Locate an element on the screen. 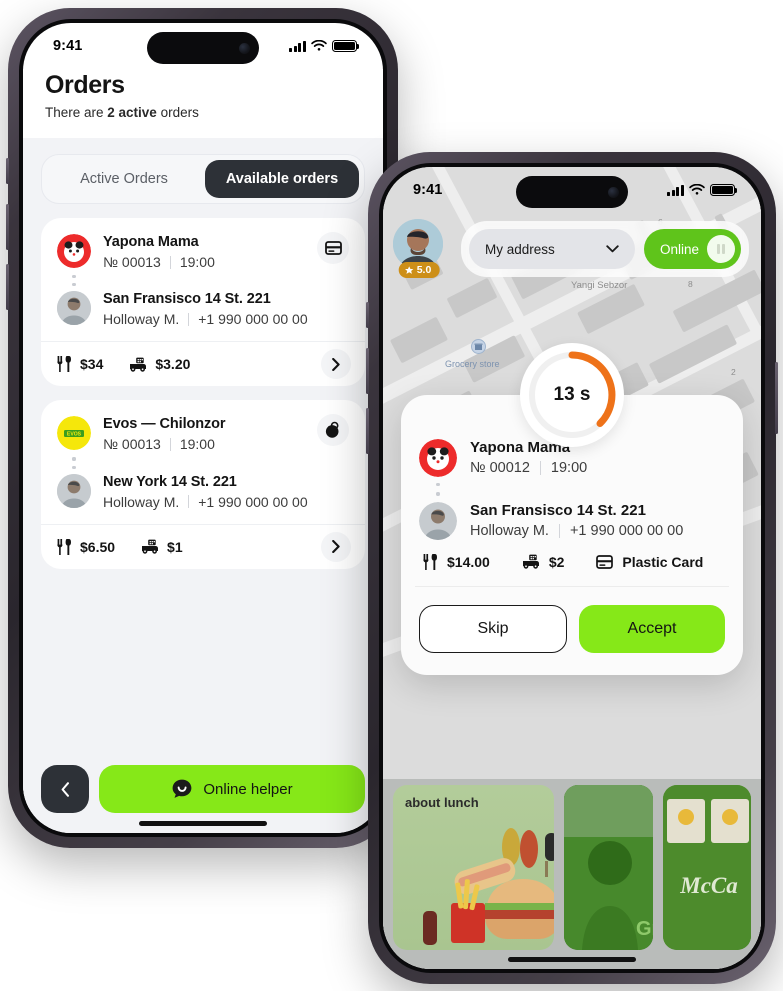  food-price: $14.00 is located at coordinates (468, 561).